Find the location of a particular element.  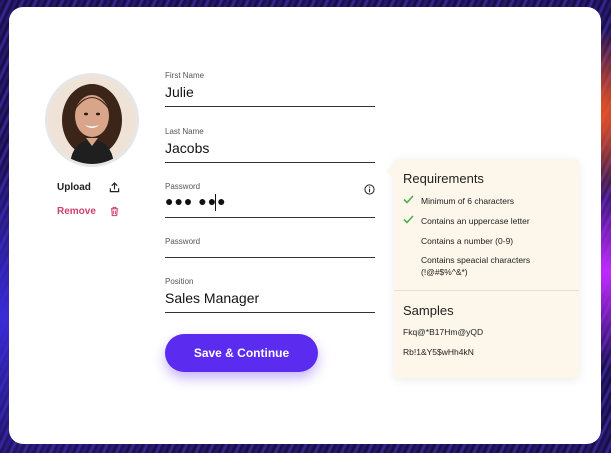

first-name-label: First Name is located at coordinates (185, 75).